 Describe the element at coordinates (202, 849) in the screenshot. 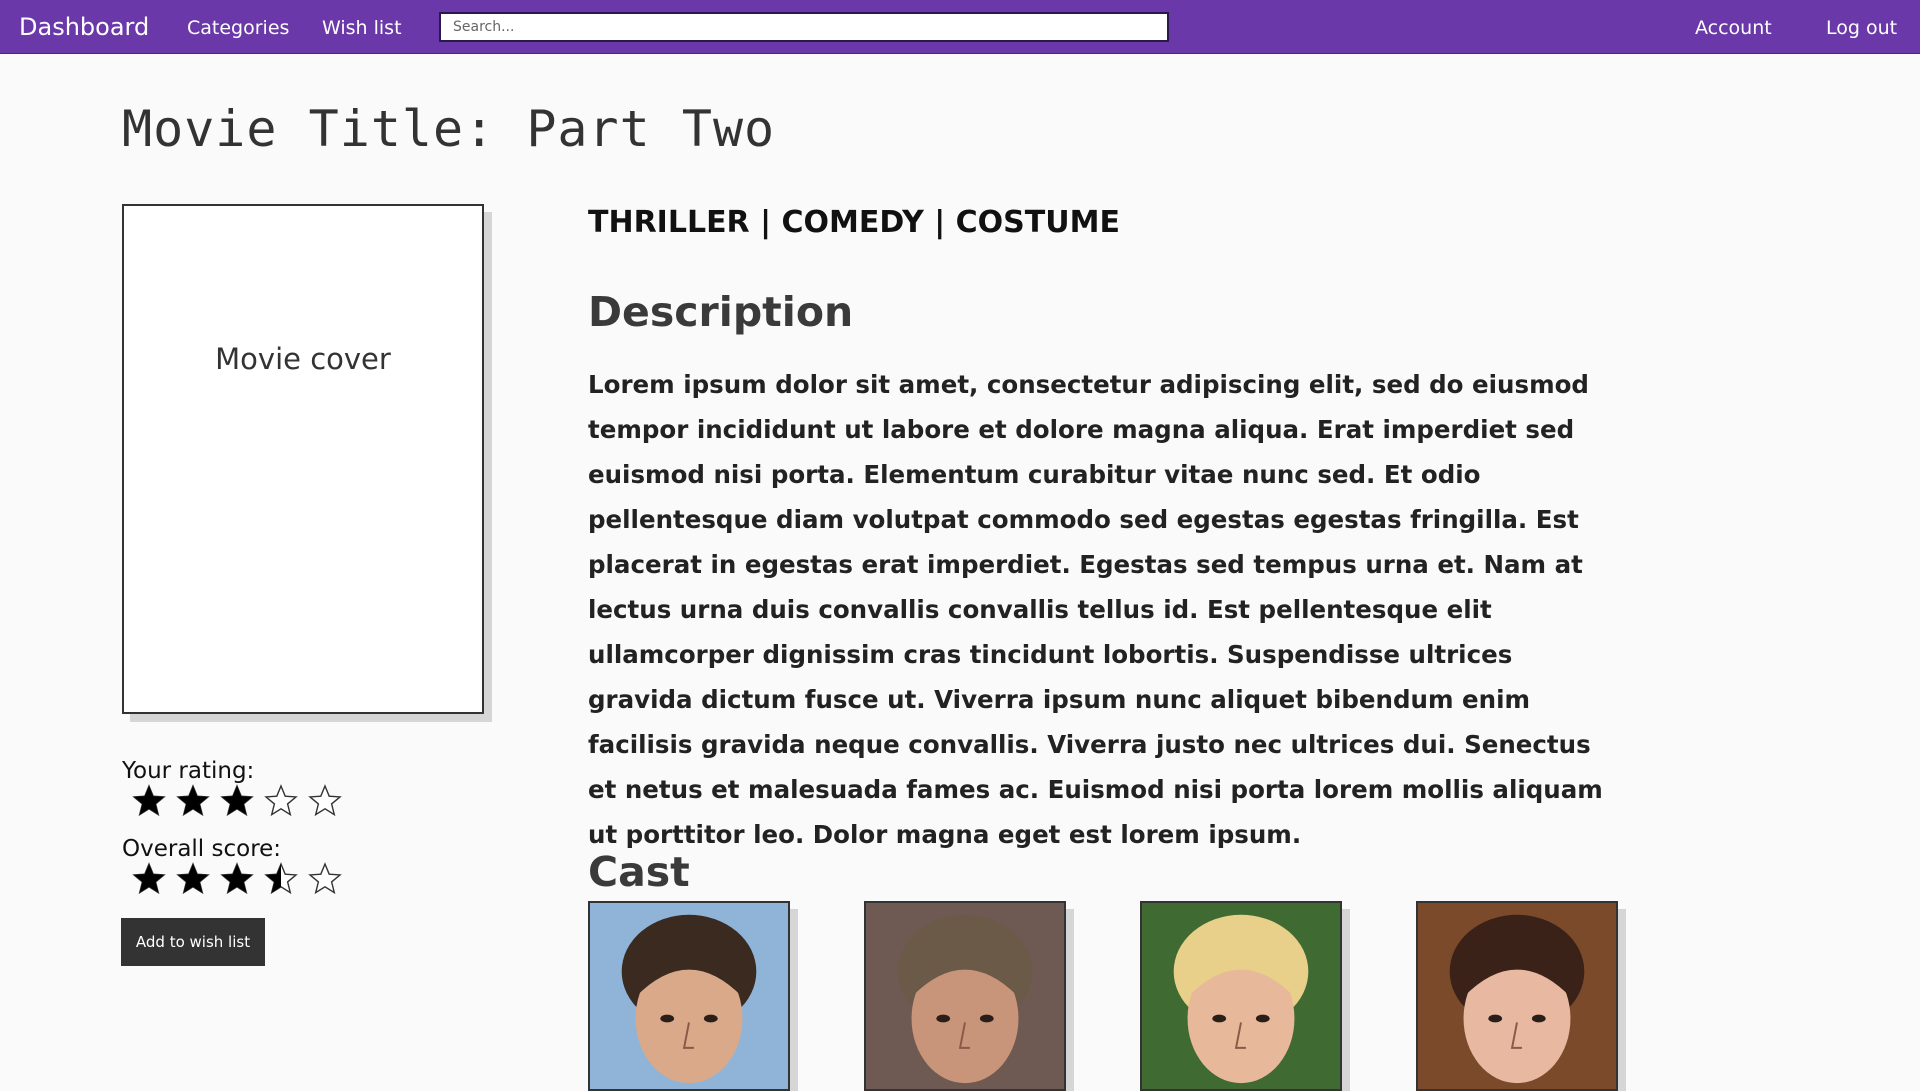

I see `overall-score-label: Overall score:` at that location.